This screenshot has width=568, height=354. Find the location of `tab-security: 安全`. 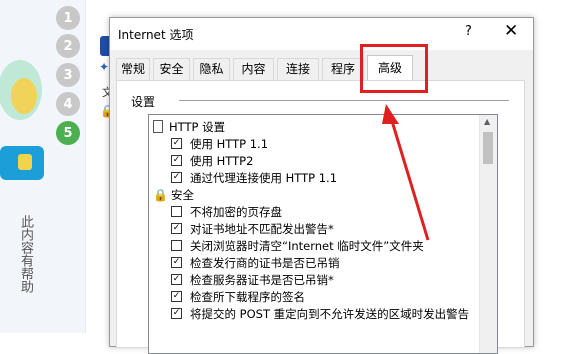

tab-security: 安全 is located at coordinates (171, 69).